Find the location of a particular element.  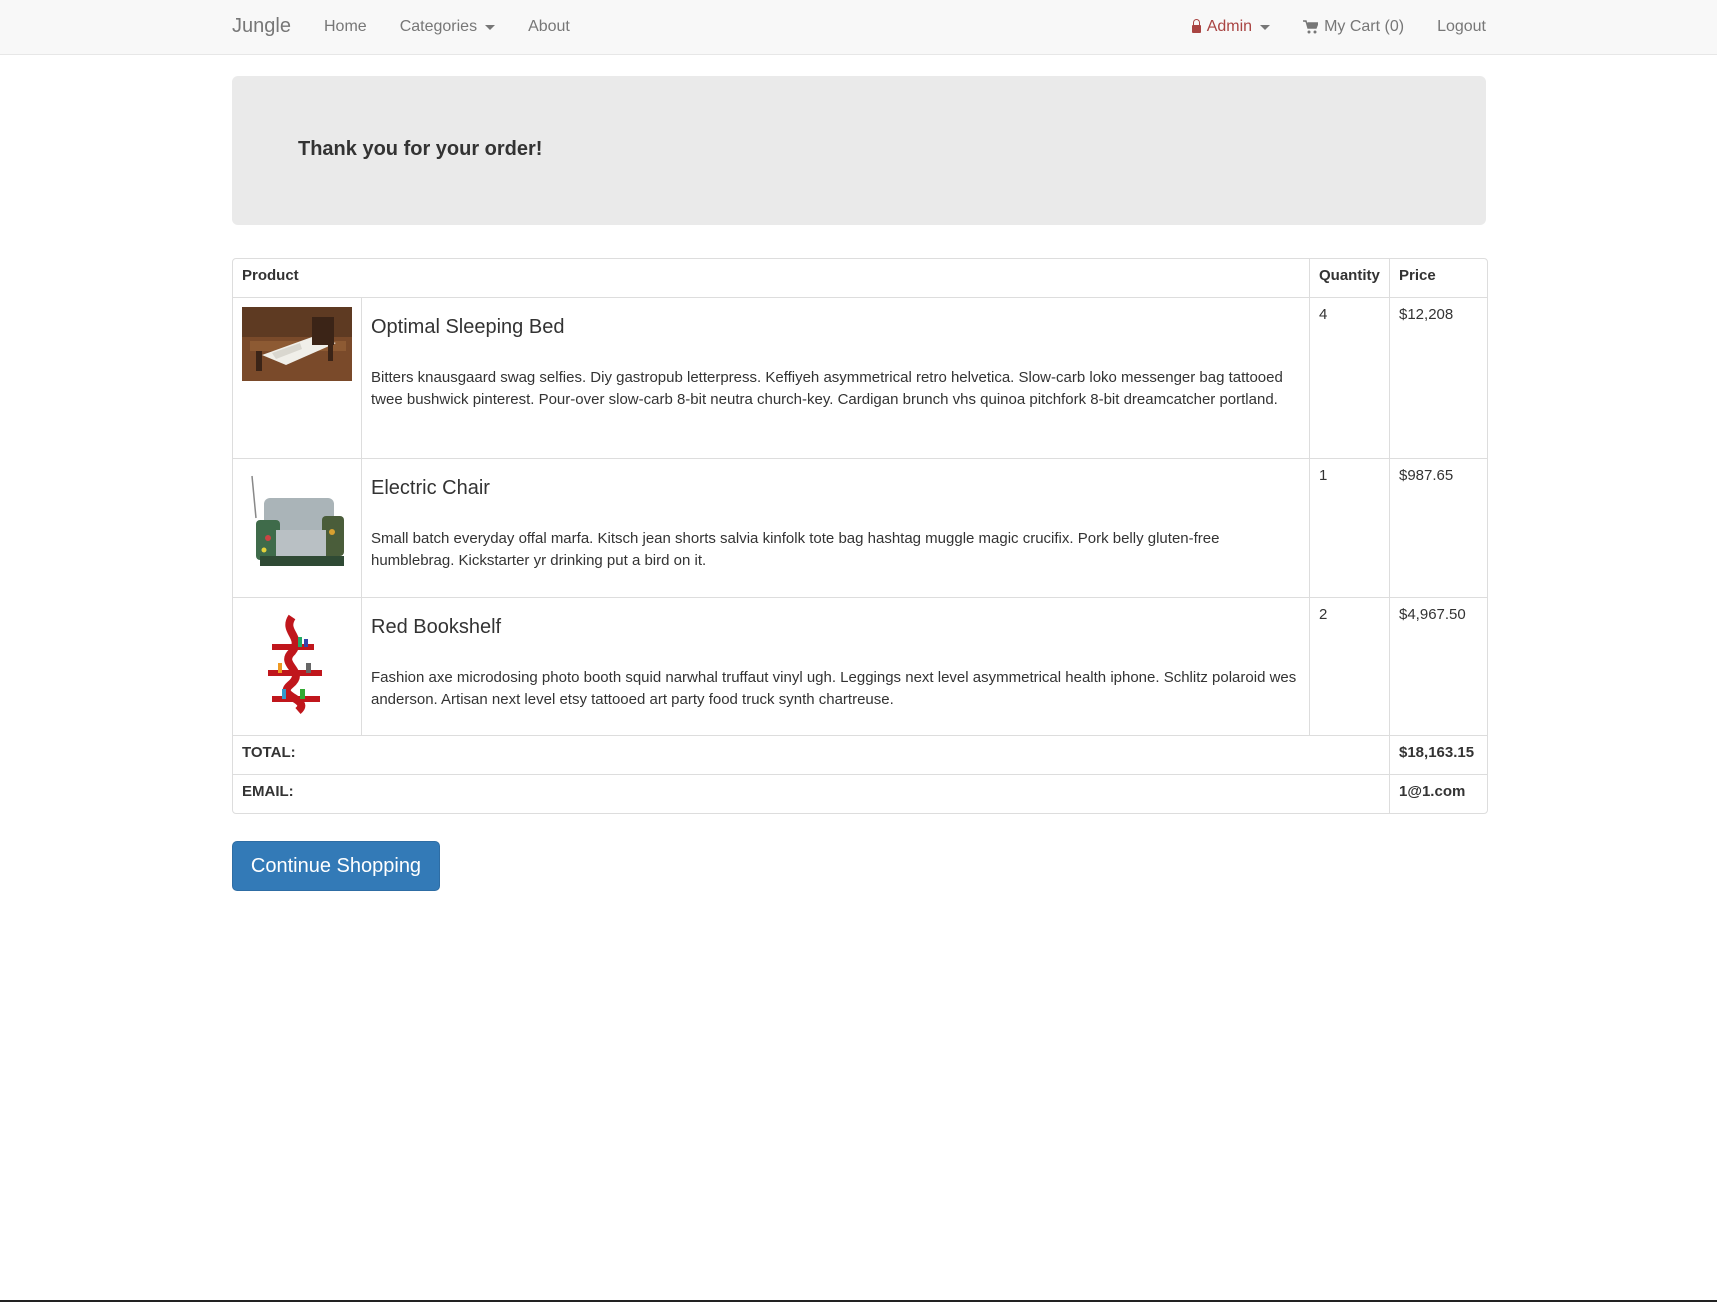

banner-title: Thank you for your order! is located at coordinates (420, 149).